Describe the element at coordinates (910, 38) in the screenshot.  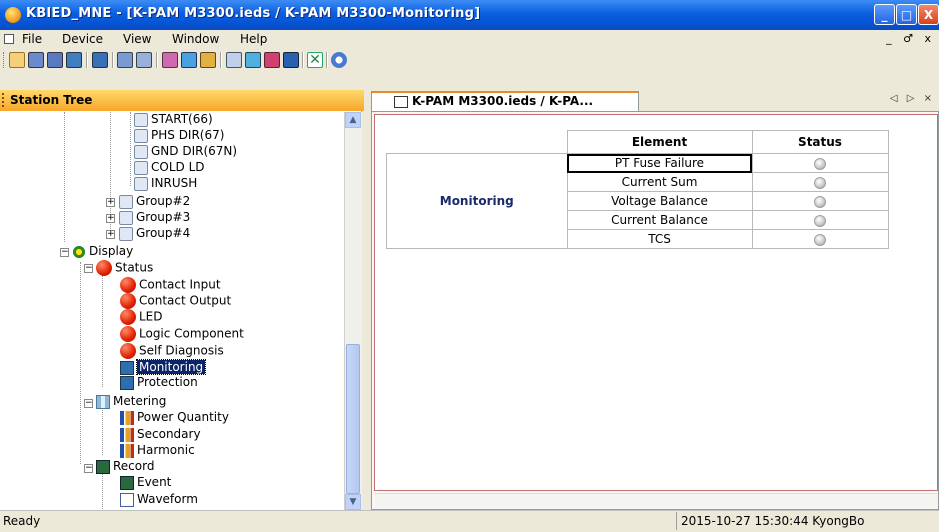
I see `mdi-controls: _ ♂ x` at that location.